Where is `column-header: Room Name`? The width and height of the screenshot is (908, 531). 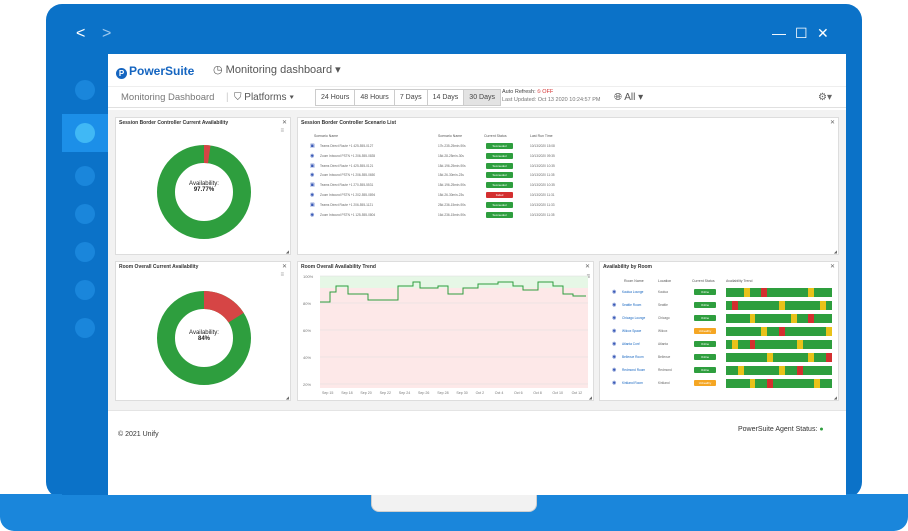
column-header: Room Name is located at coordinates (634, 281).